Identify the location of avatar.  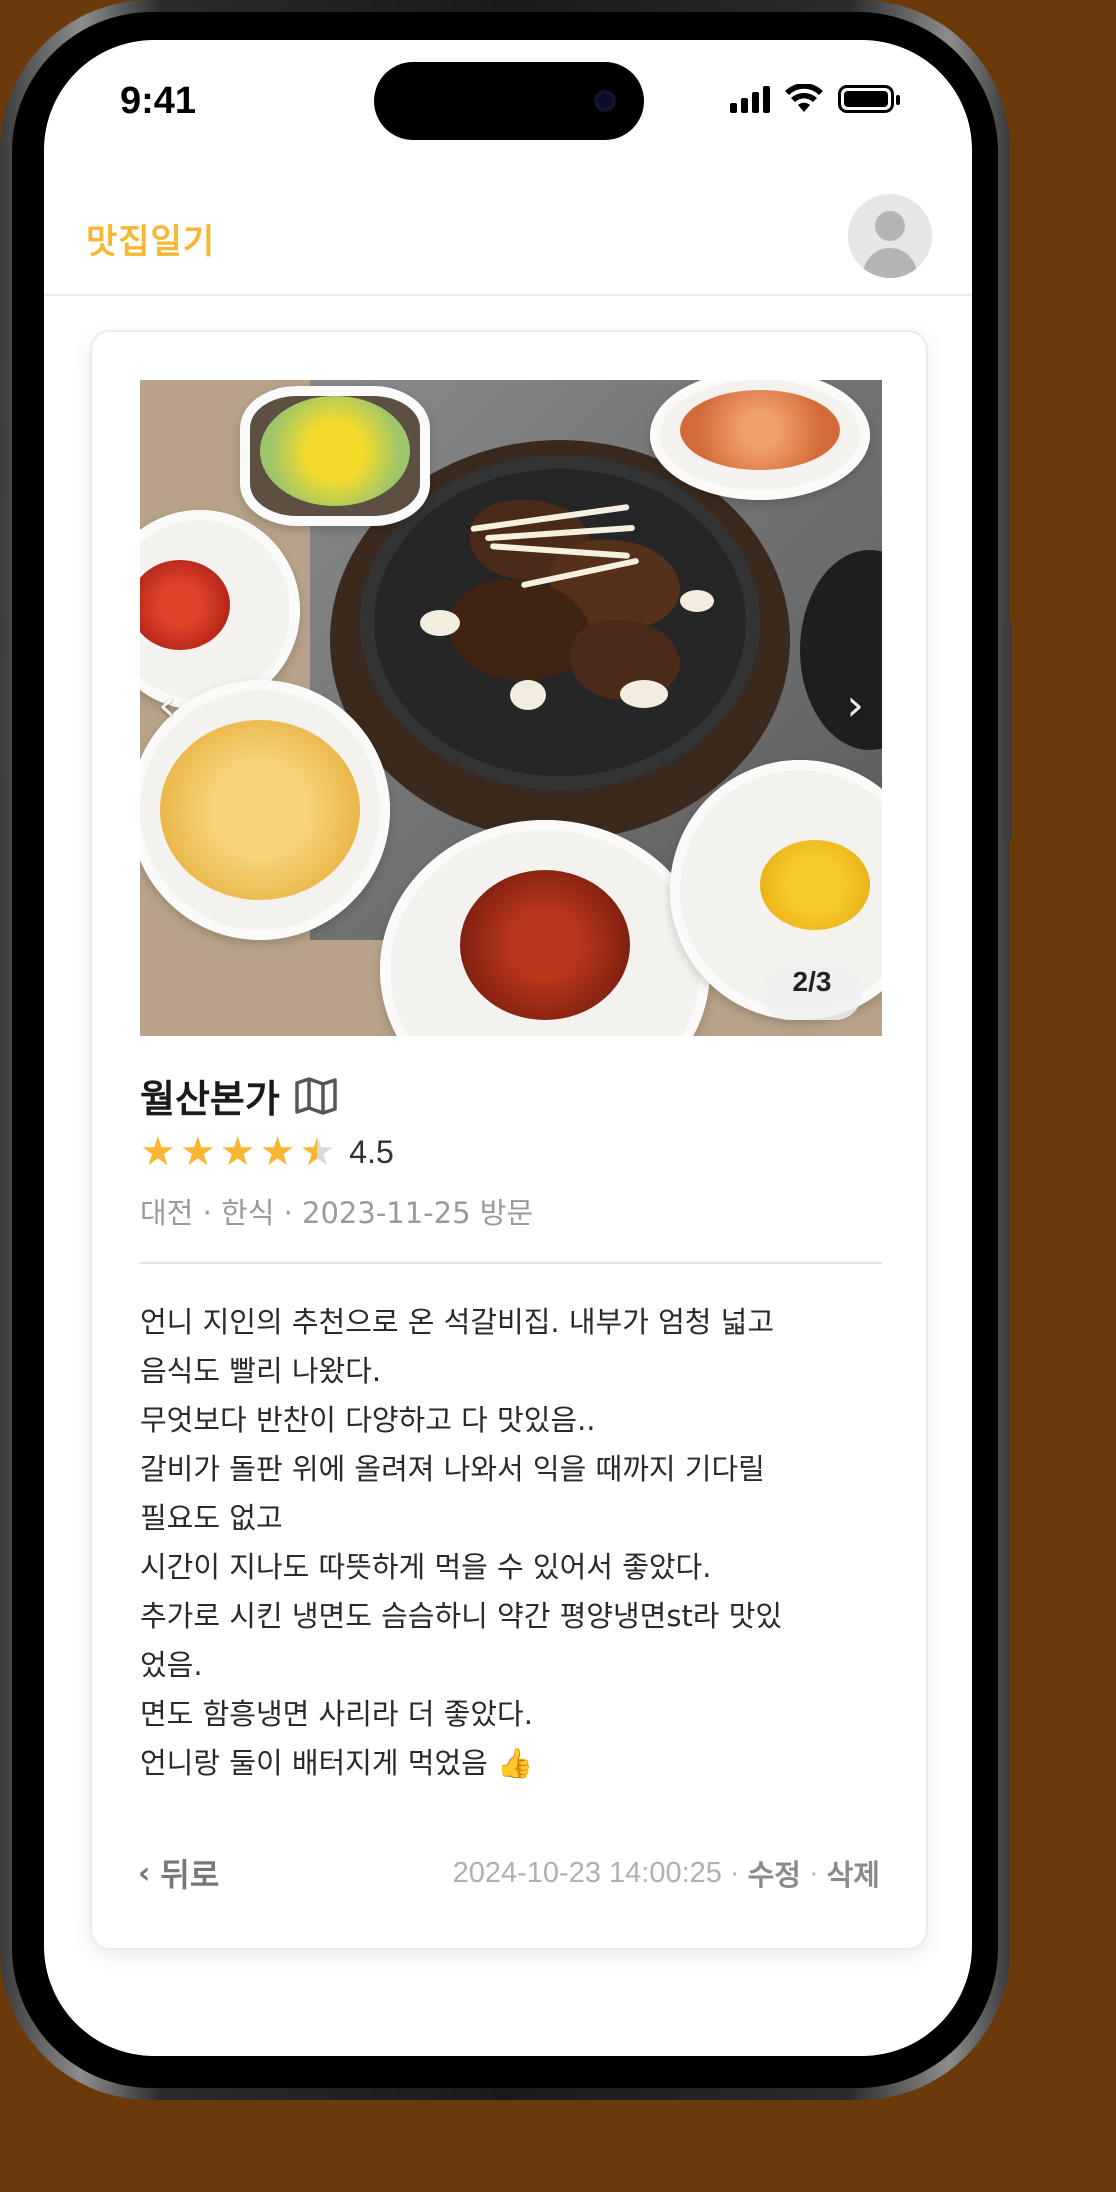
(890, 236).